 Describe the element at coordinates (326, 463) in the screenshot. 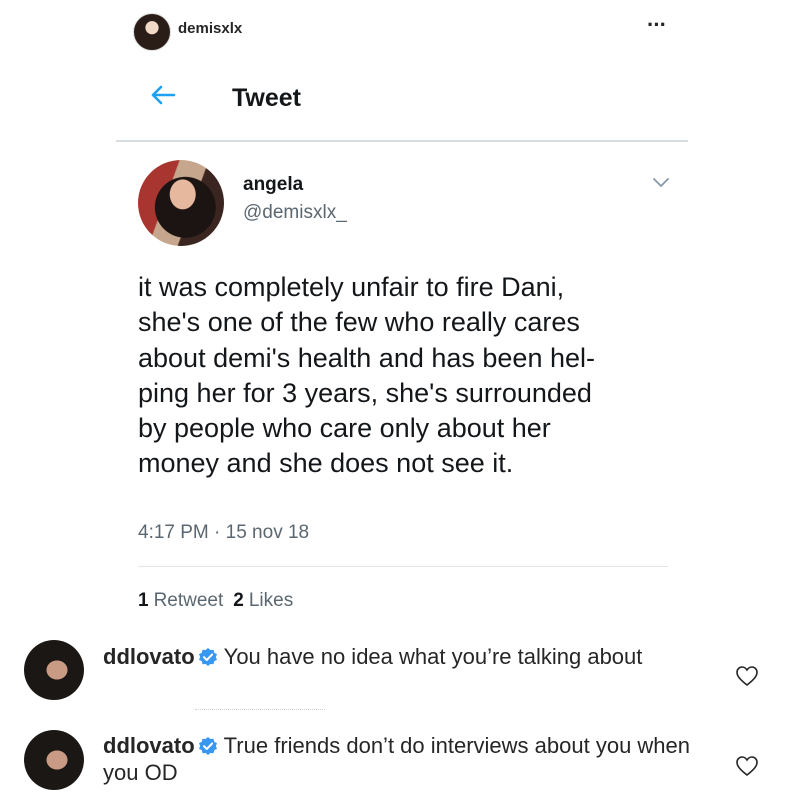

I see `tweet-text-line: money and she does not see it.` at that location.